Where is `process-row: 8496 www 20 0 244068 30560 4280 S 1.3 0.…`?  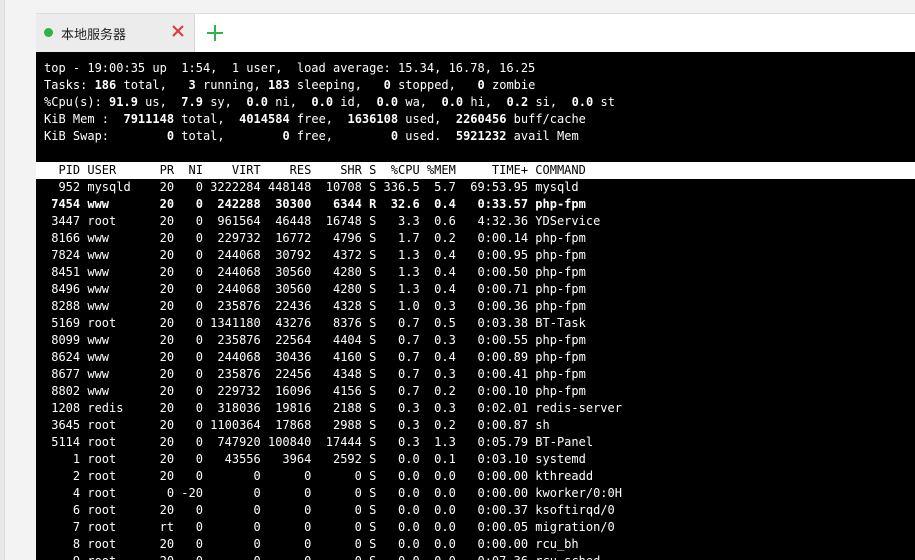
process-row: 8496 www 20 0 244068 30560 4280 S 1.3 0.… is located at coordinates (315, 289).